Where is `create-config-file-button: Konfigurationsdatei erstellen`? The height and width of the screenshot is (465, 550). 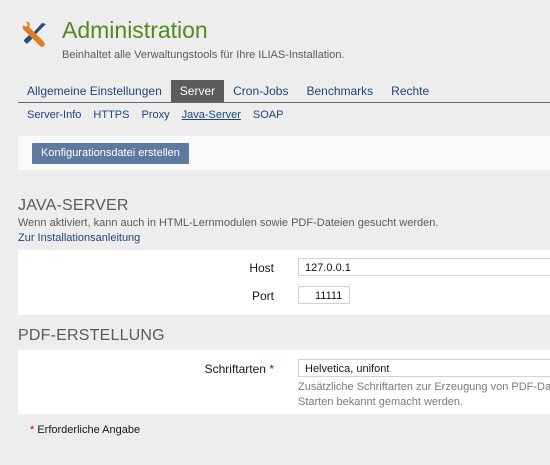
create-config-file-button: Konfigurationsdatei erstellen is located at coordinates (110, 153).